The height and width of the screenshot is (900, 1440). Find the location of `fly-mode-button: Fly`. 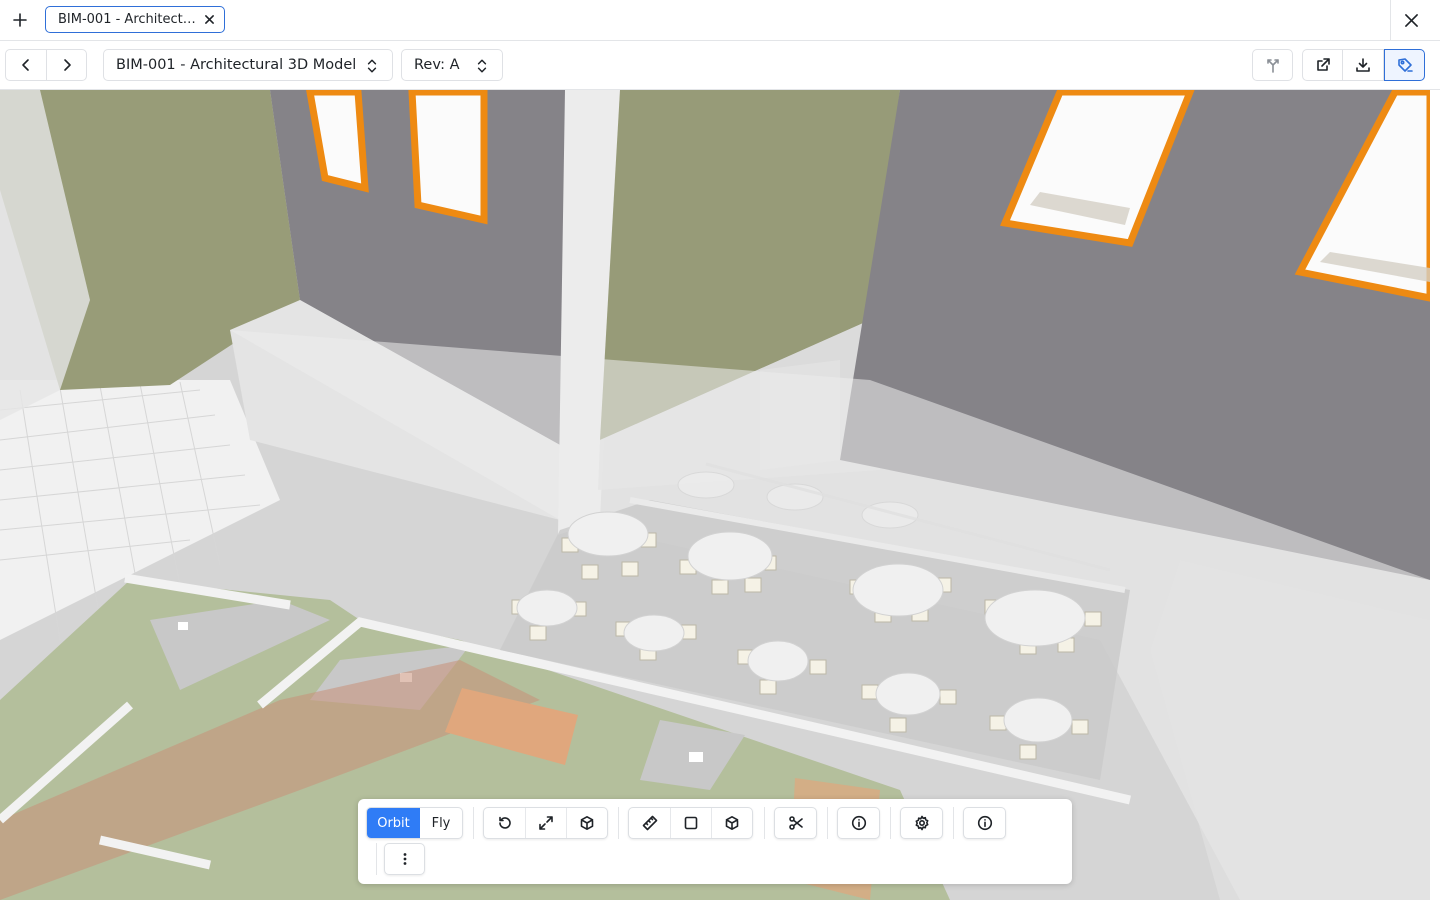

fly-mode-button: Fly is located at coordinates (441, 823).